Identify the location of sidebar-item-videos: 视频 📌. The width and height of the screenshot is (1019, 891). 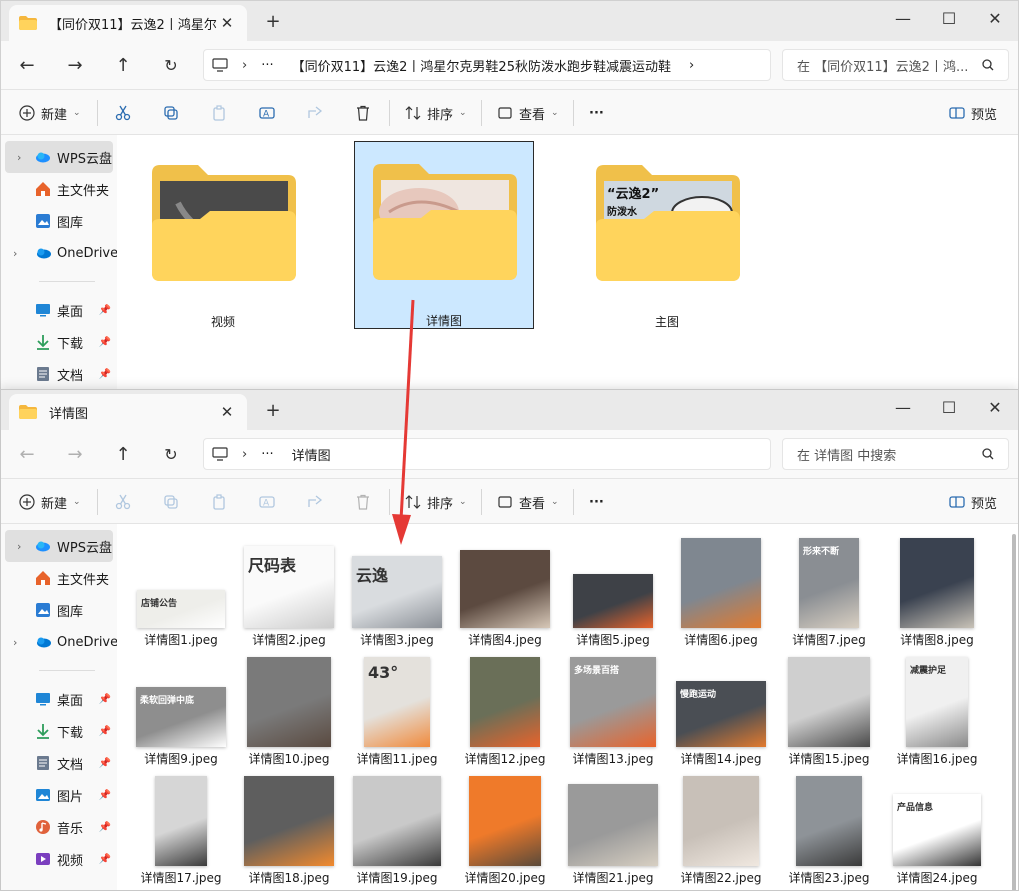
(59, 859).